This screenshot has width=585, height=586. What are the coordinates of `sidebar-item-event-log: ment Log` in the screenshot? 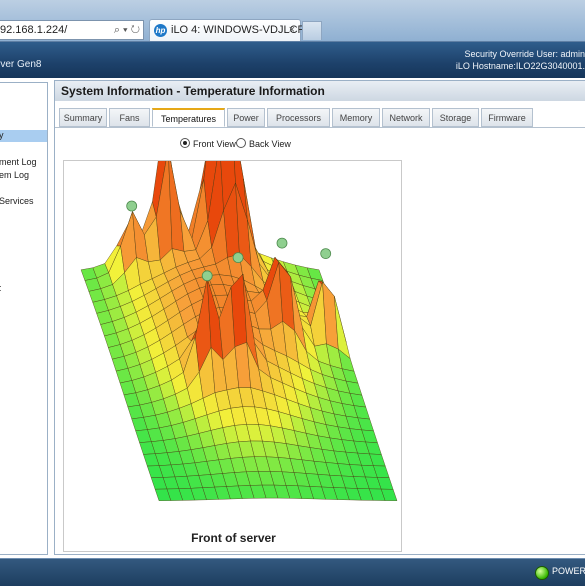 It's located at (23, 162).